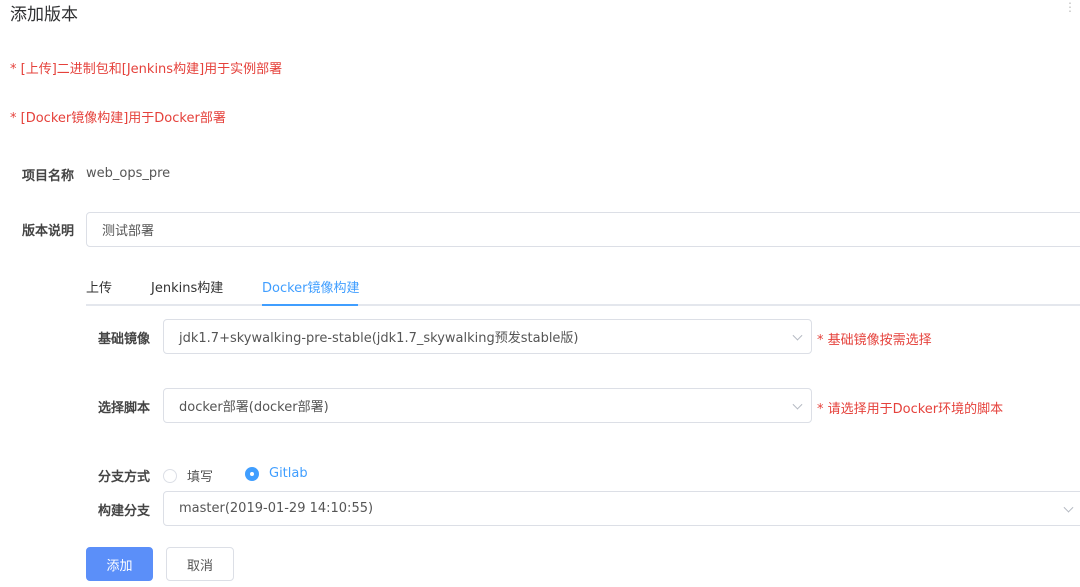 This screenshot has width=1080, height=587. Describe the element at coordinates (48, 231) in the screenshot. I see `version-desc-label: 版本说明` at that location.